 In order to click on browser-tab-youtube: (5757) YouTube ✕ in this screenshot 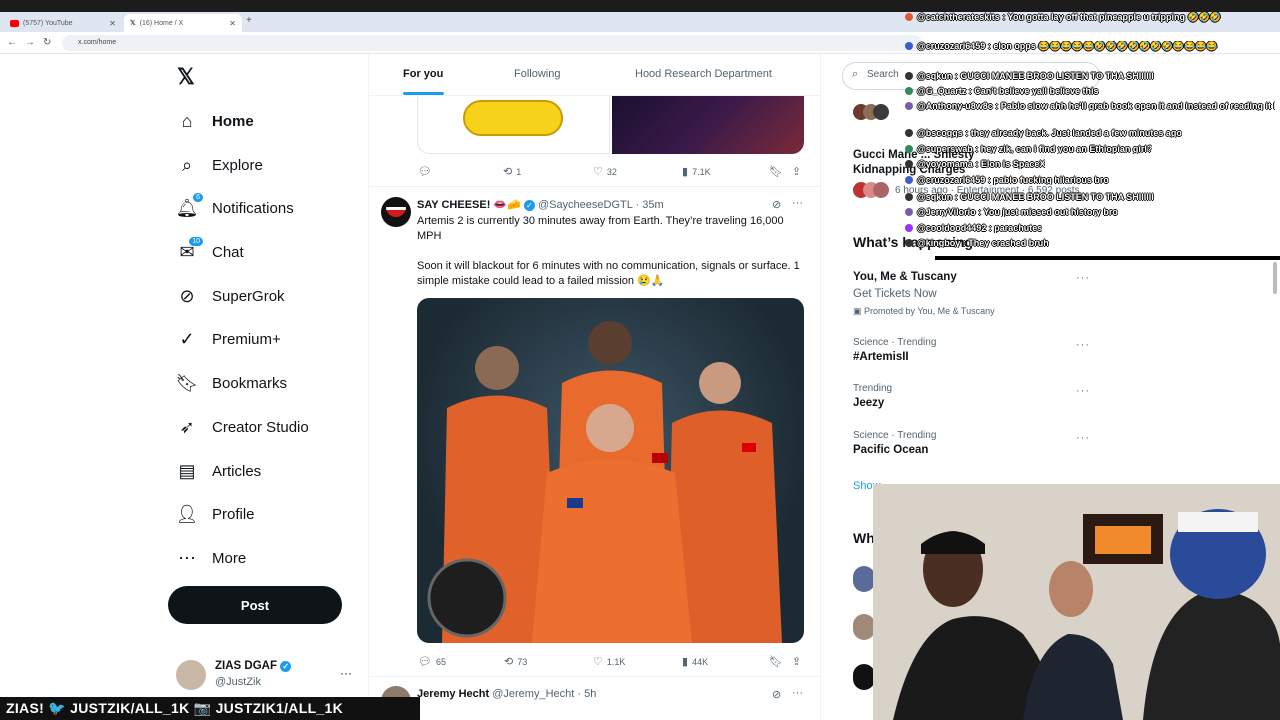, I will do `click(63, 23)`.